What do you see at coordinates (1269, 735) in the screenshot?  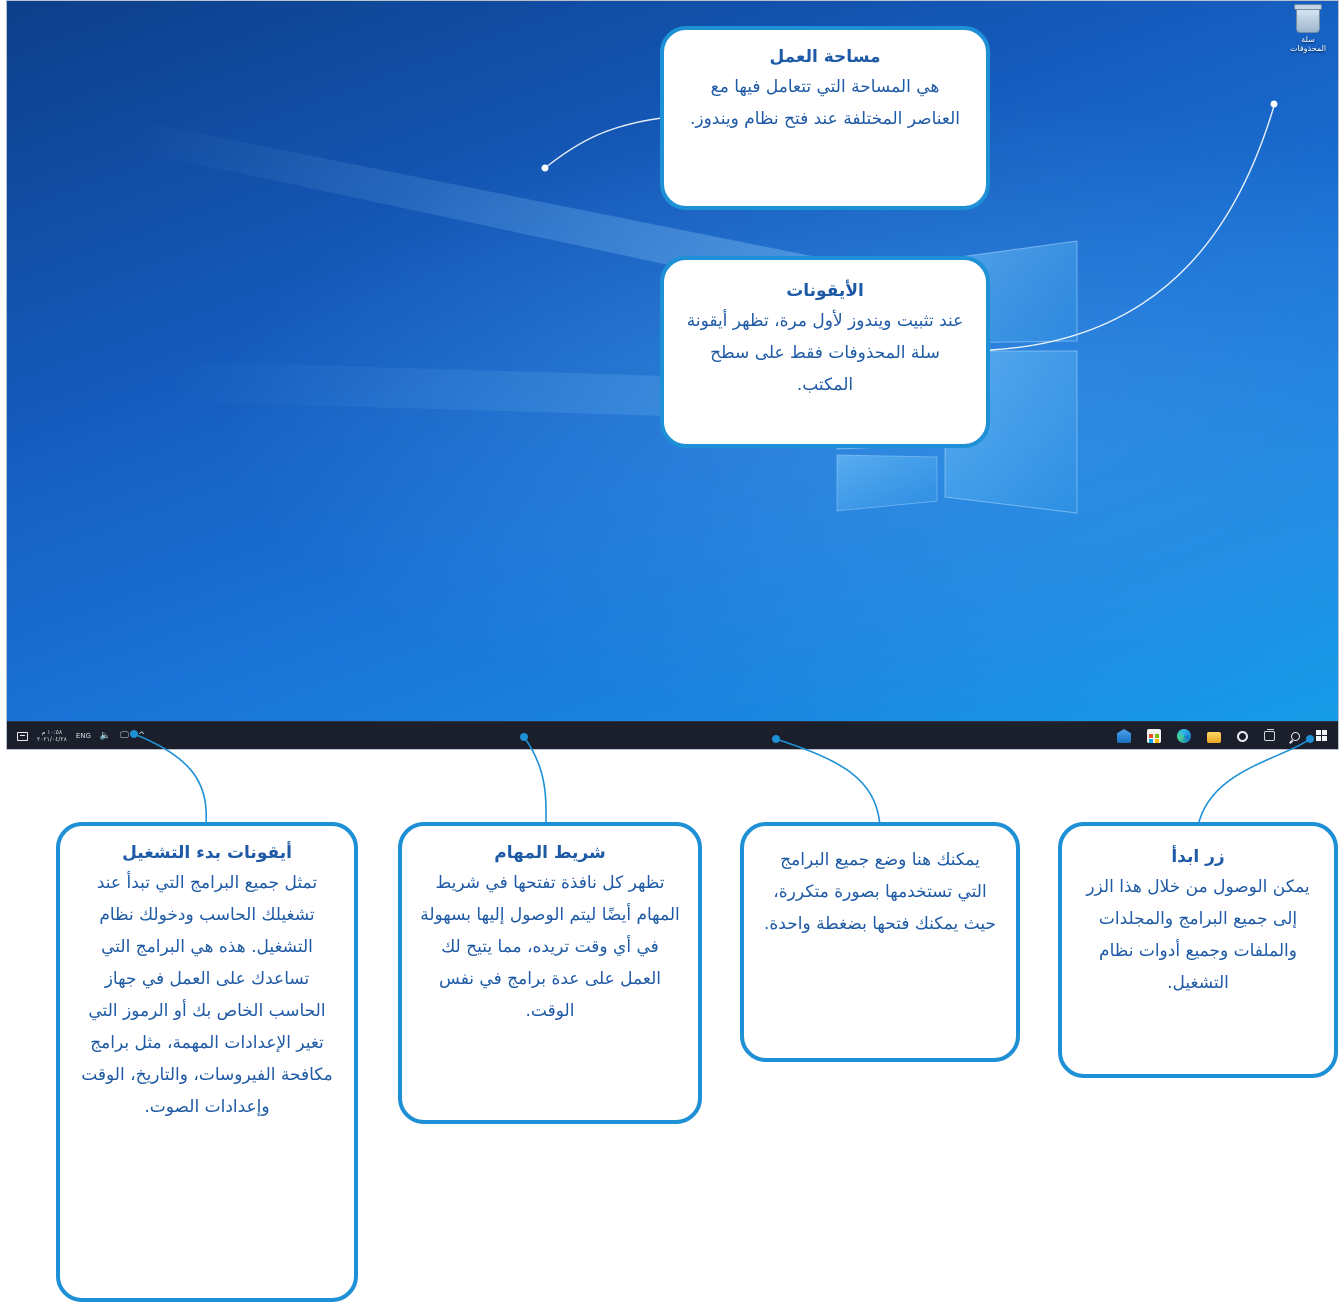 I see `task-view-icon` at bounding box center [1269, 735].